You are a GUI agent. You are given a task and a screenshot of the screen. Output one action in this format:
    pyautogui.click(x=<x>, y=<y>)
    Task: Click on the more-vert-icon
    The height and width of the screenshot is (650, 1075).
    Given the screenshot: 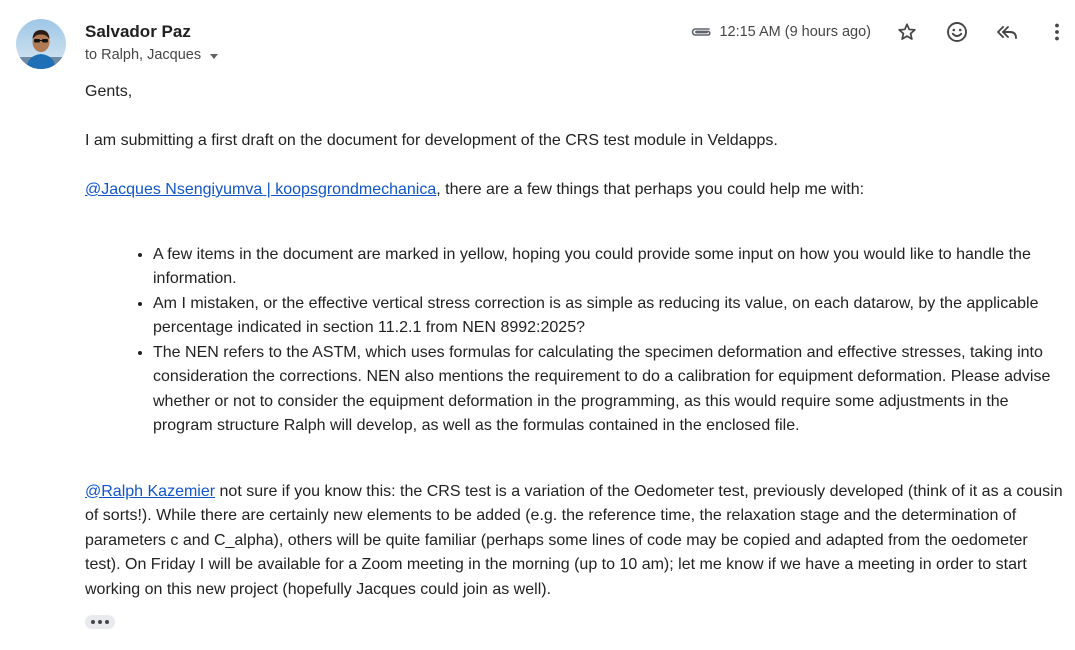 What is the action you would take?
    pyautogui.click(x=1057, y=32)
    